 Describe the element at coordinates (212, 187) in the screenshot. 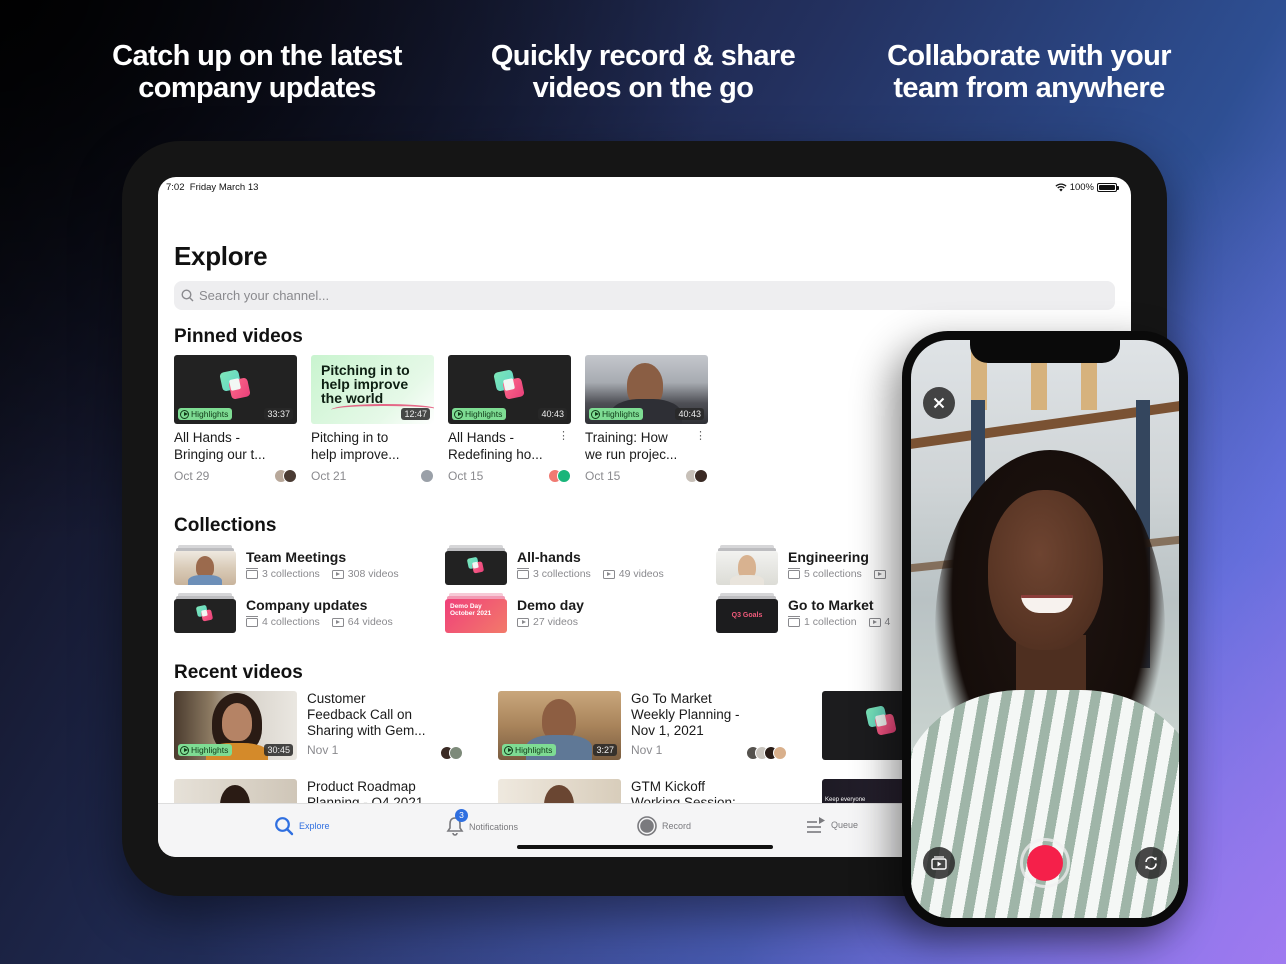

I see `status-time: 7:02 Friday March 13` at that location.